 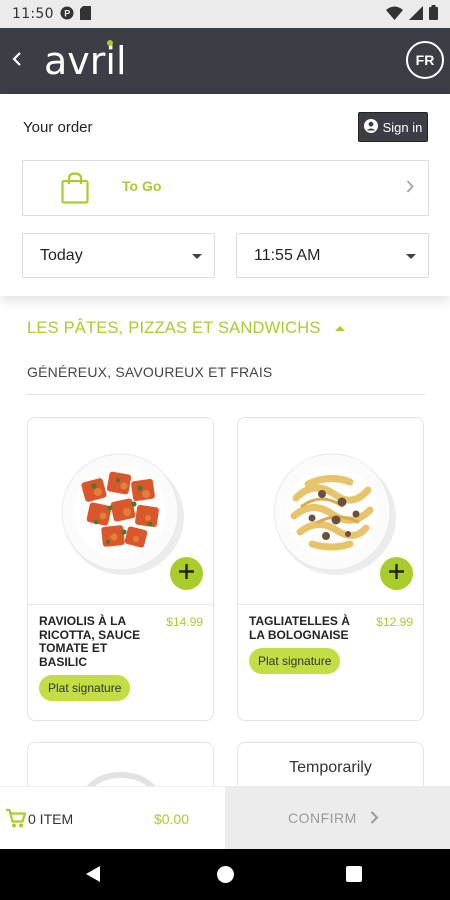 What do you see at coordinates (184, 622) in the screenshot?
I see `product-price: $14.99` at bounding box center [184, 622].